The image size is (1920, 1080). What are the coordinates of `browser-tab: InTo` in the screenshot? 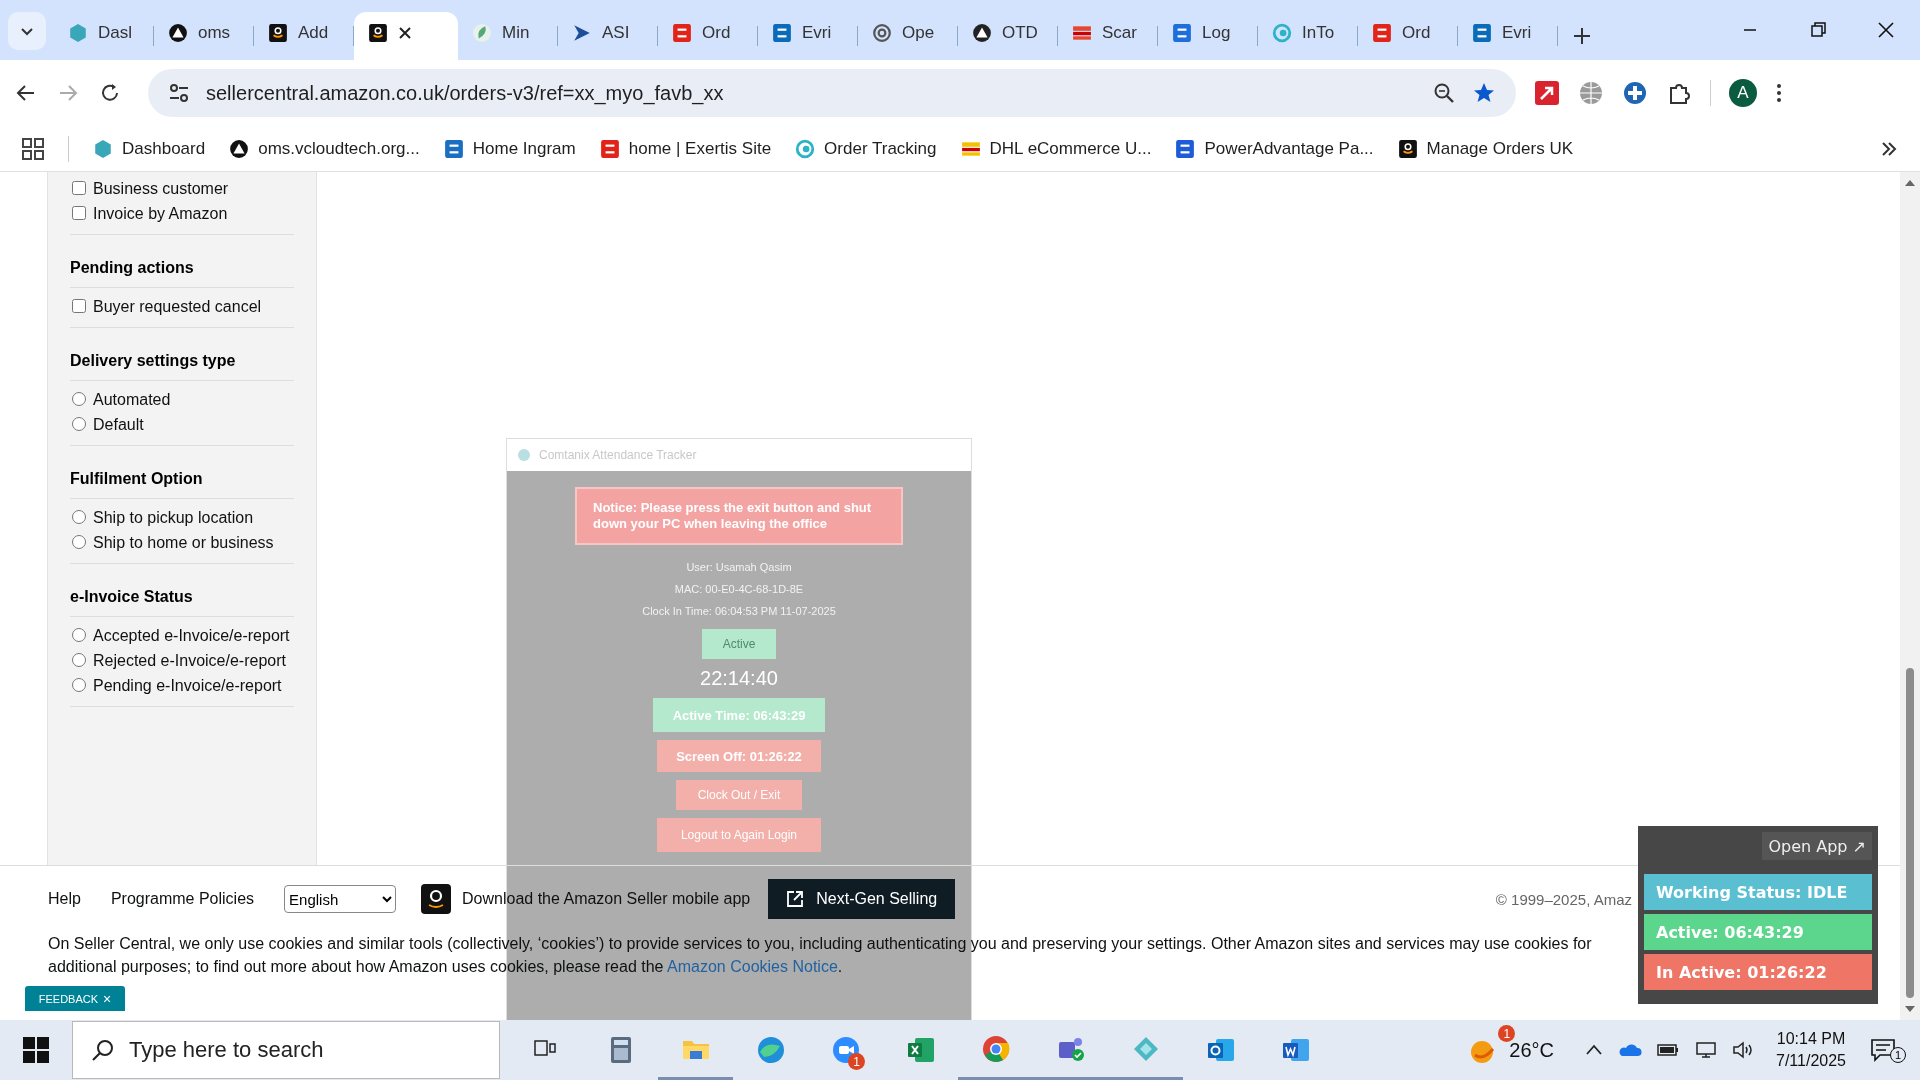 It's located at (1308, 36).